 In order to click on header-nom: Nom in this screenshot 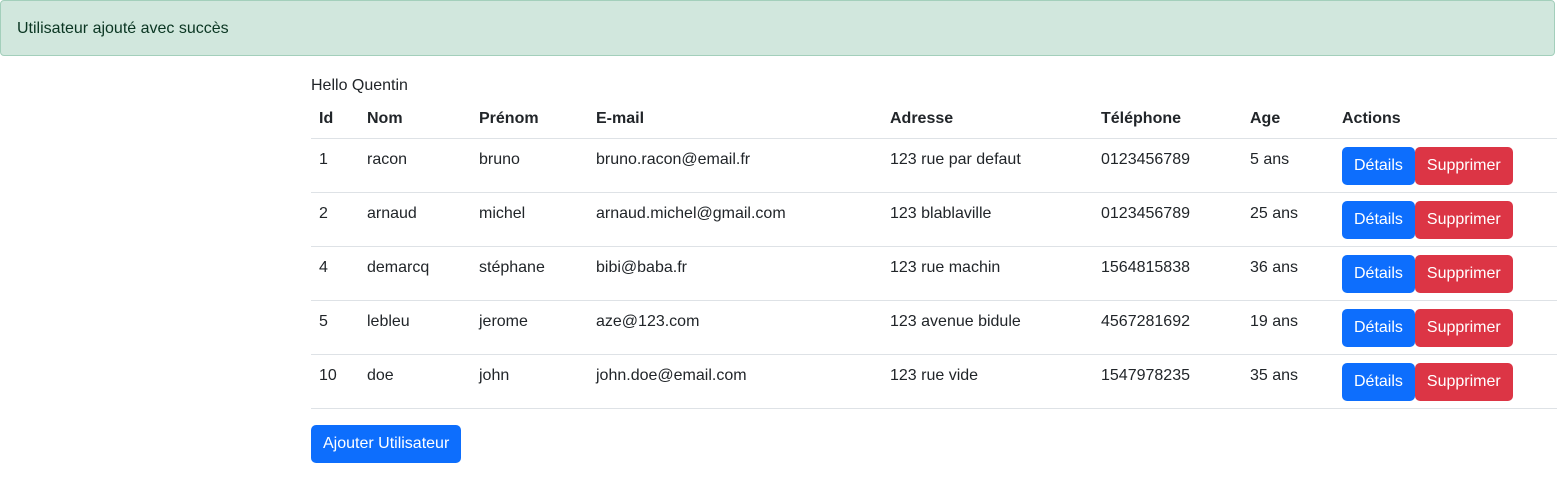, I will do `click(415, 119)`.